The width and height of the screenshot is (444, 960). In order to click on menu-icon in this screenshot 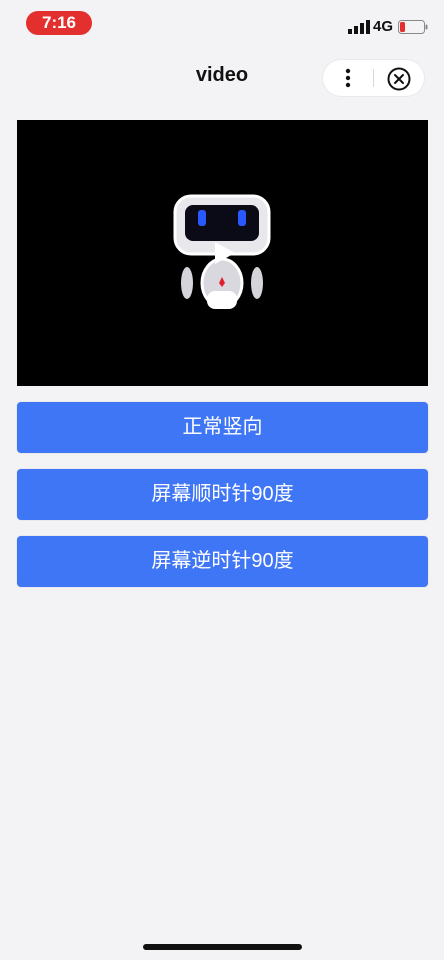, I will do `click(348, 78)`.